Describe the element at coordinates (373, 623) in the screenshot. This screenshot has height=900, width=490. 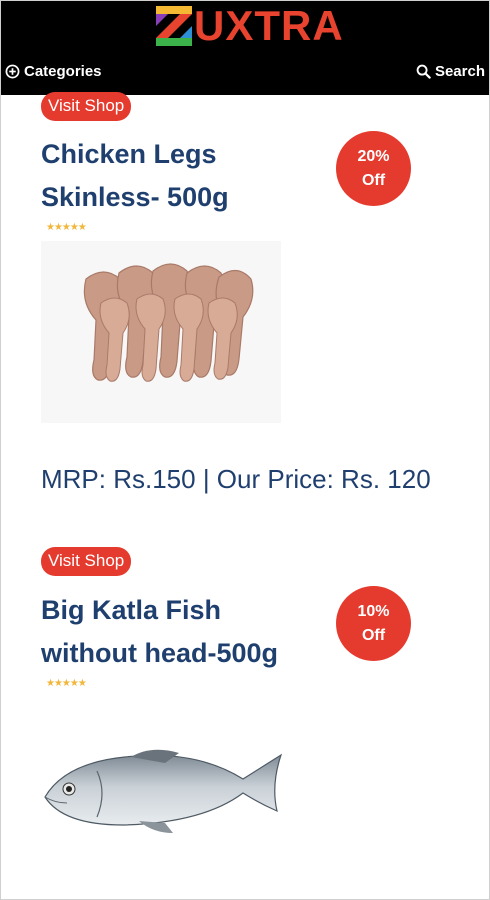
I see `discount-badge: 10% Off` at that location.